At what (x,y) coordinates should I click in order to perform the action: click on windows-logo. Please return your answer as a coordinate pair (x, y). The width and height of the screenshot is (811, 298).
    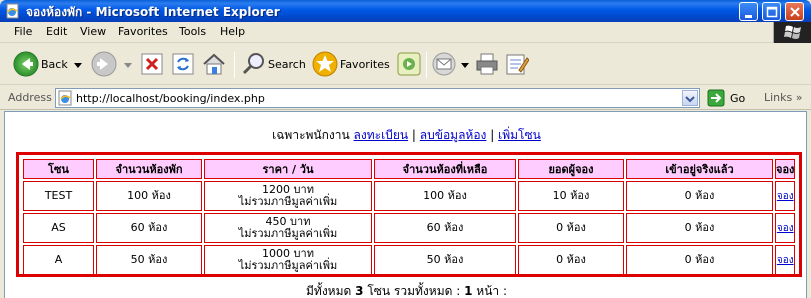
    Looking at the image, I should click on (792, 32).